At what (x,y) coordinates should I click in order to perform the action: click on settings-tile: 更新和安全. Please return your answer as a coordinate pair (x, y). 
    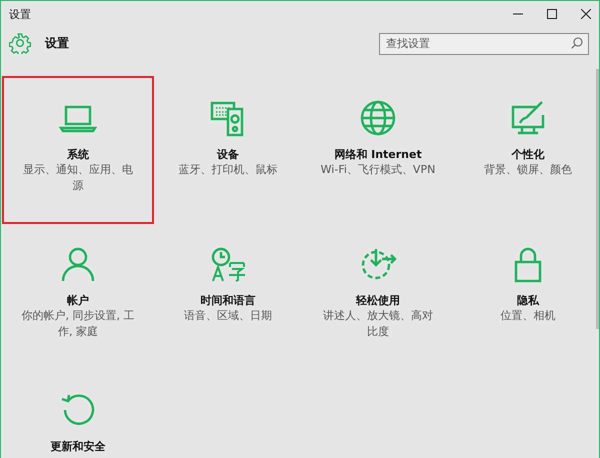
    Looking at the image, I should click on (78, 413).